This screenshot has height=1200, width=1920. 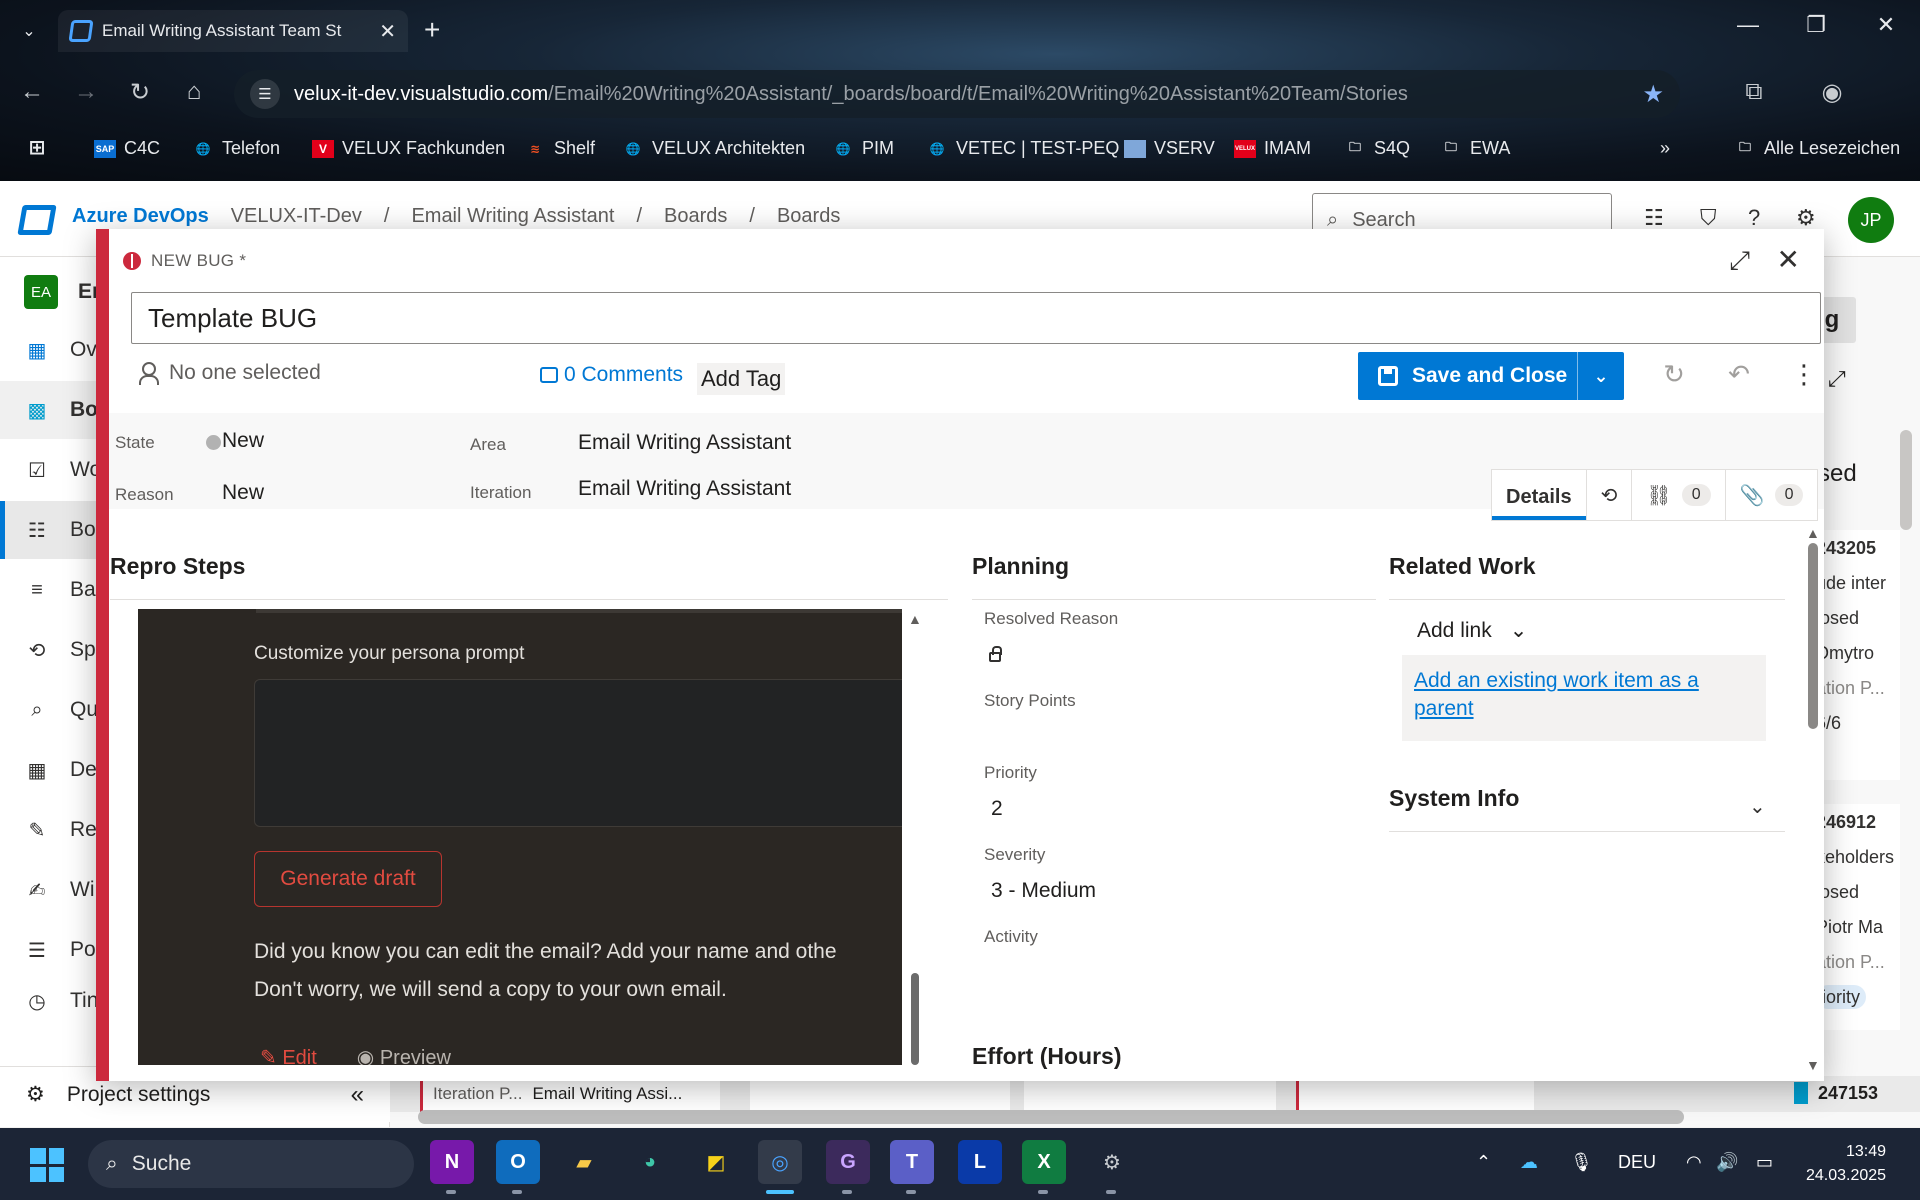 I want to click on windows-start-icon, so click(x=47, y=1165).